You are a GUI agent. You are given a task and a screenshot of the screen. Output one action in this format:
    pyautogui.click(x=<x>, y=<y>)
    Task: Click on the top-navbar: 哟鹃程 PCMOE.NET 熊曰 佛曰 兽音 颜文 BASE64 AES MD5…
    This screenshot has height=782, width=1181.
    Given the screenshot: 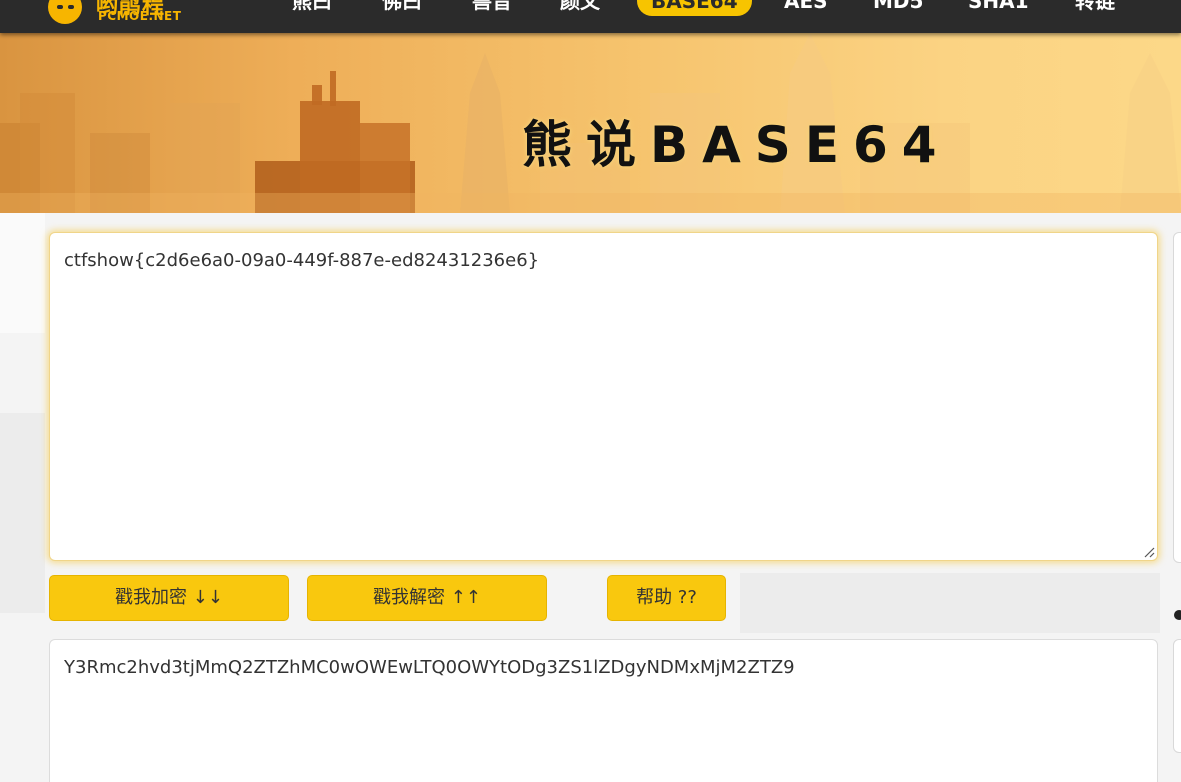 What is the action you would take?
    pyautogui.click(x=590, y=16)
    